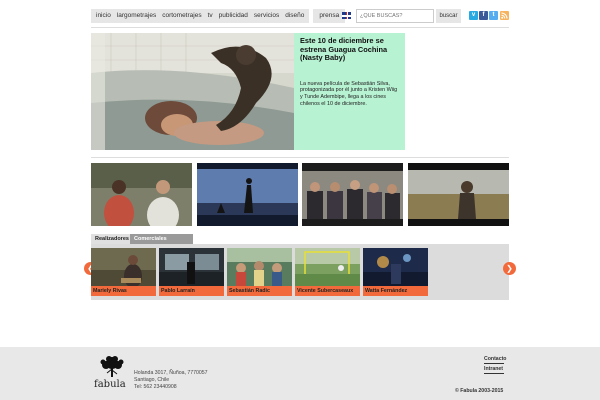 The image size is (600, 400). Describe the element at coordinates (112, 367) in the screenshot. I see `fabula-logo` at that location.